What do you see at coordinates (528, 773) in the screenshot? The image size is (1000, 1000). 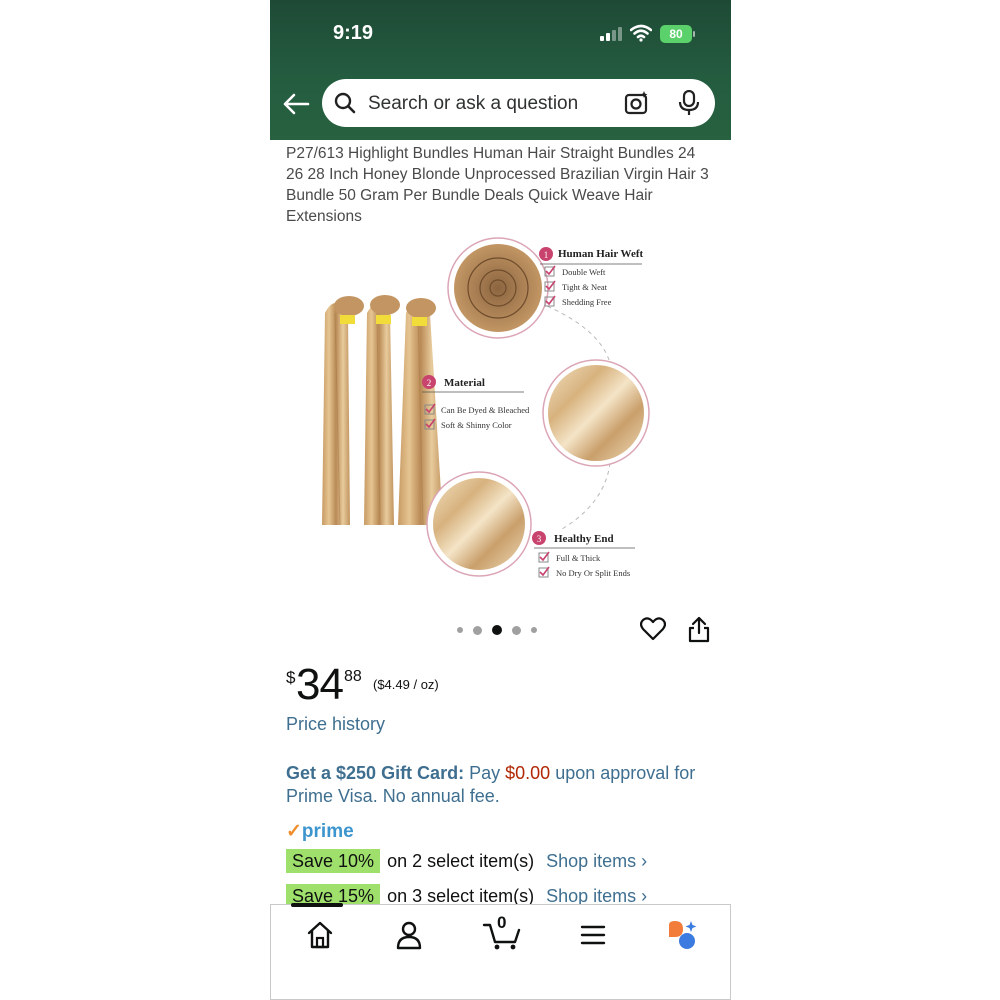 I see `gift-card-amount: $0.00` at bounding box center [528, 773].